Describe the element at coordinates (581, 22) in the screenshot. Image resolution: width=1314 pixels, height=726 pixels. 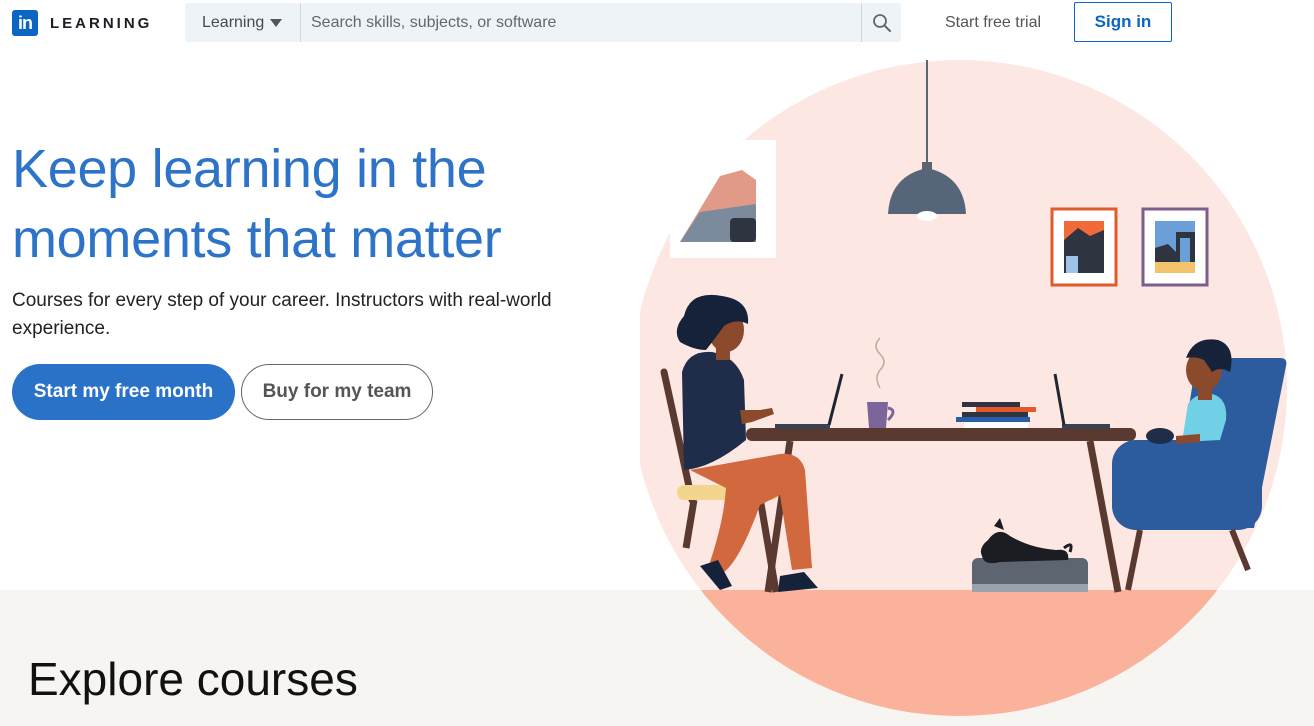
I see `search-input` at that location.